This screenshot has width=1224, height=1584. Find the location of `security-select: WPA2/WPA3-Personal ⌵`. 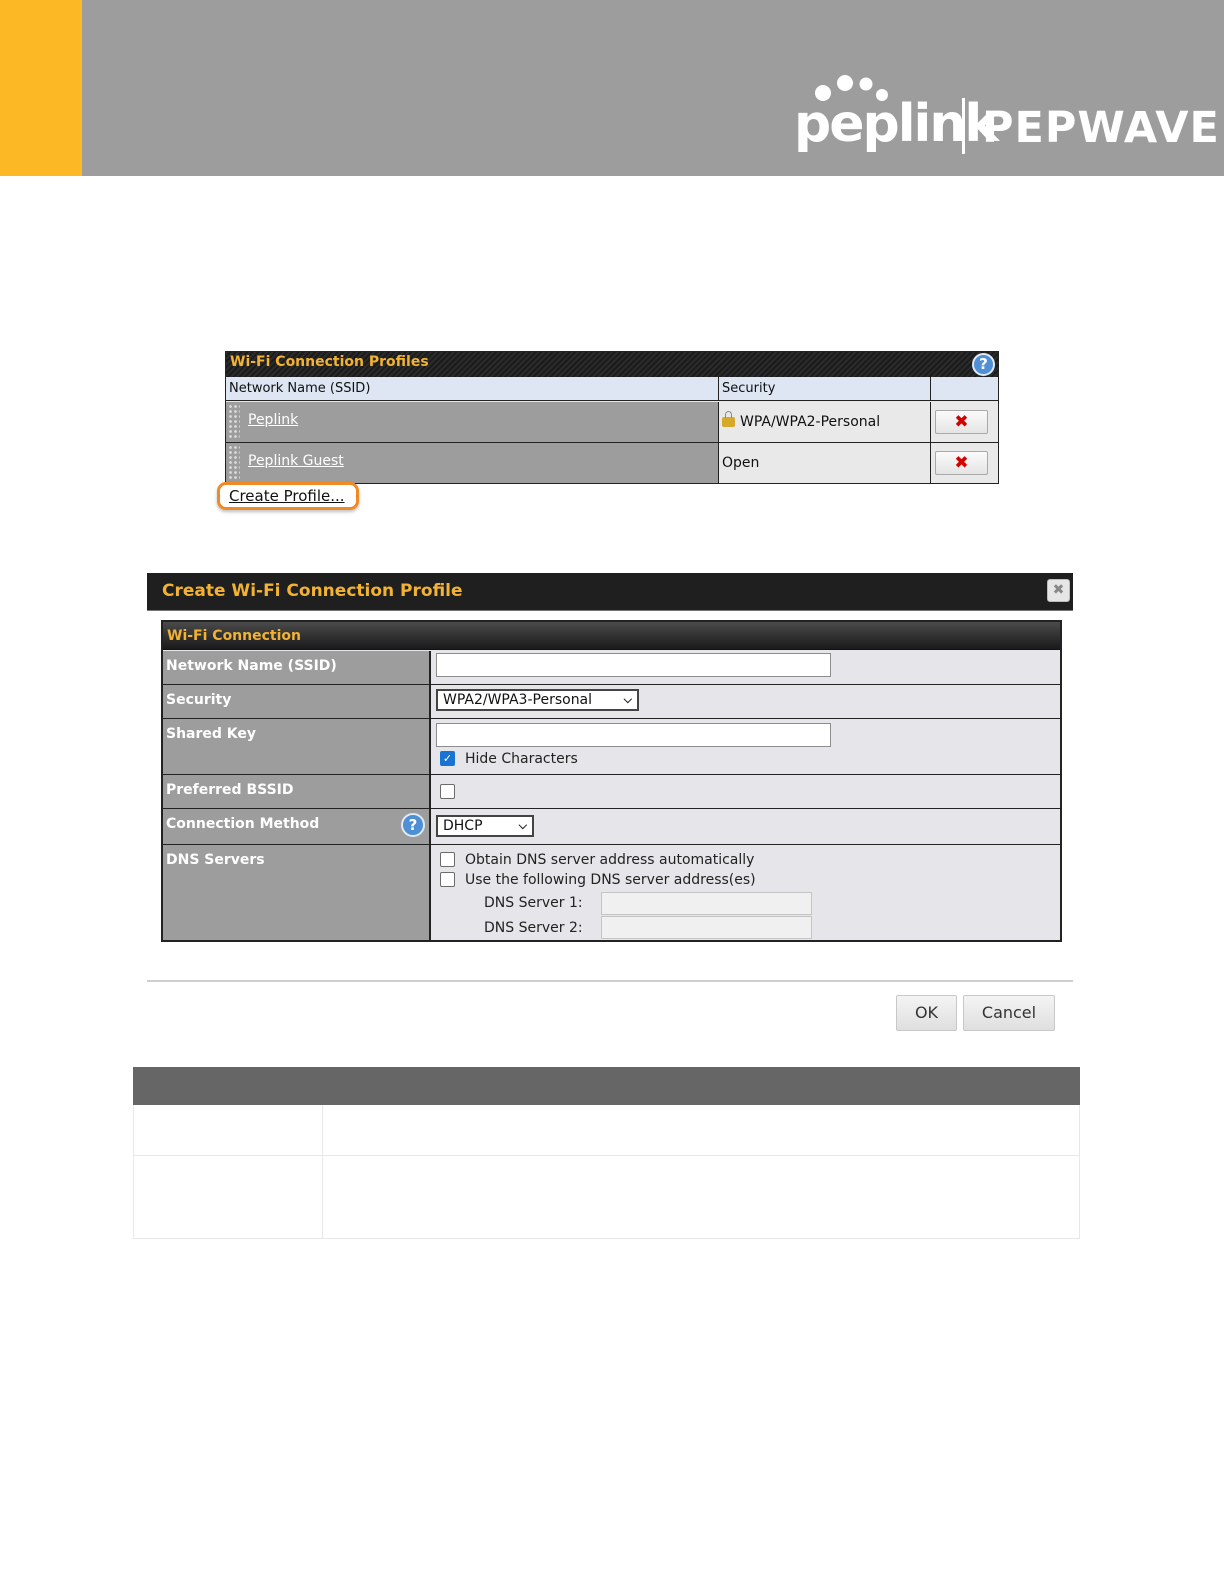

security-select: WPA2/WPA3-Personal ⌵ is located at coordinates (537, 700).